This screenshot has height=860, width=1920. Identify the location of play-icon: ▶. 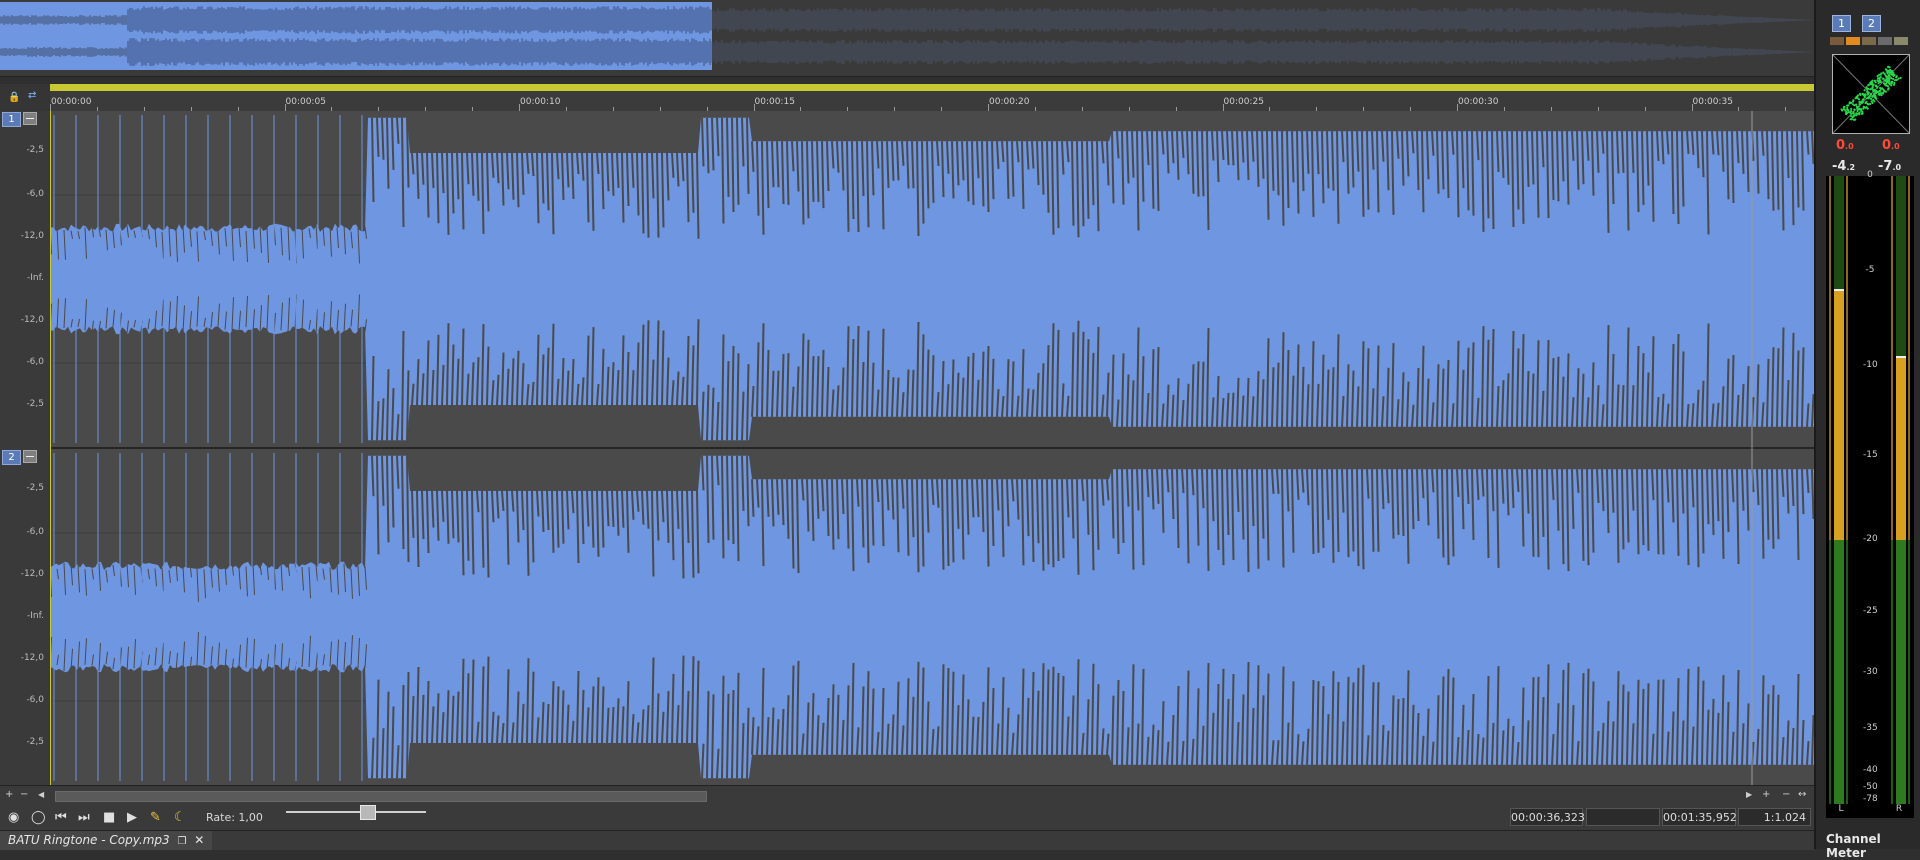
(132, 817).